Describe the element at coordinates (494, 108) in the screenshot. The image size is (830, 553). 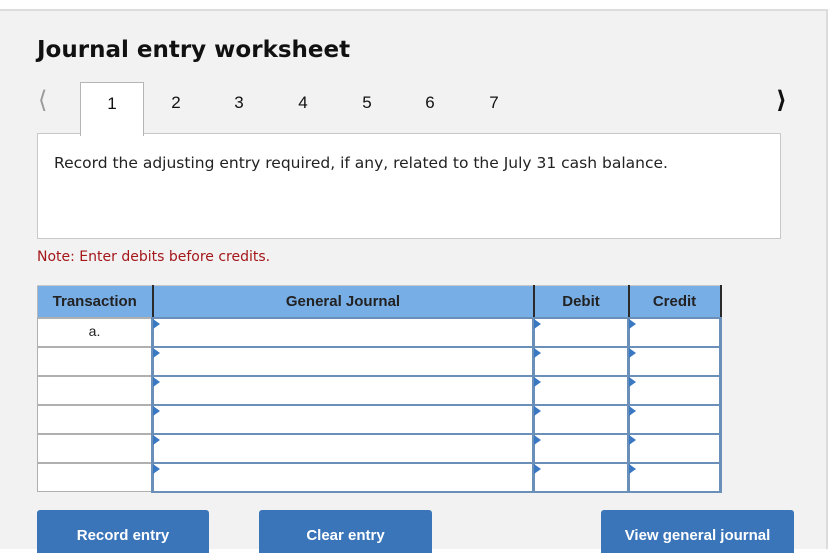
I see `tab-7: 7` at that location.